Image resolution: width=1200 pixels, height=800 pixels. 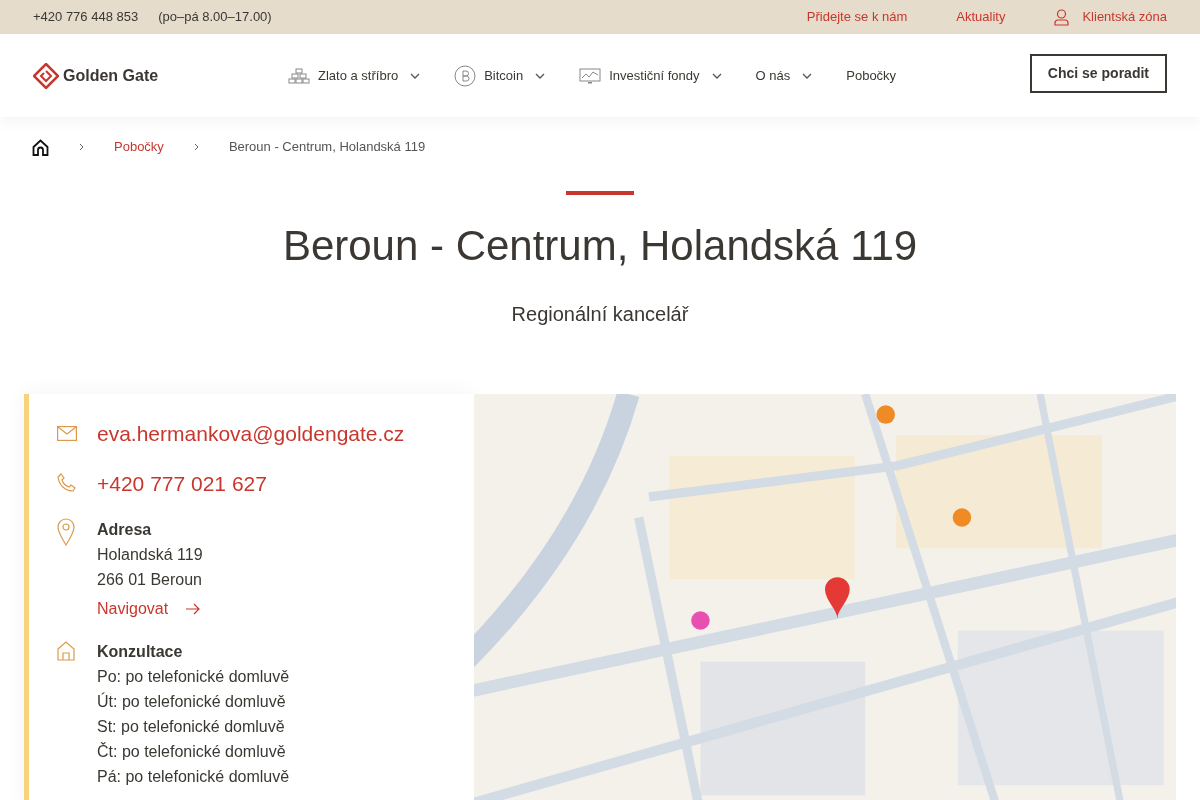 I want to click on logo-text: Golden Gate, so click(x=111, y=75).